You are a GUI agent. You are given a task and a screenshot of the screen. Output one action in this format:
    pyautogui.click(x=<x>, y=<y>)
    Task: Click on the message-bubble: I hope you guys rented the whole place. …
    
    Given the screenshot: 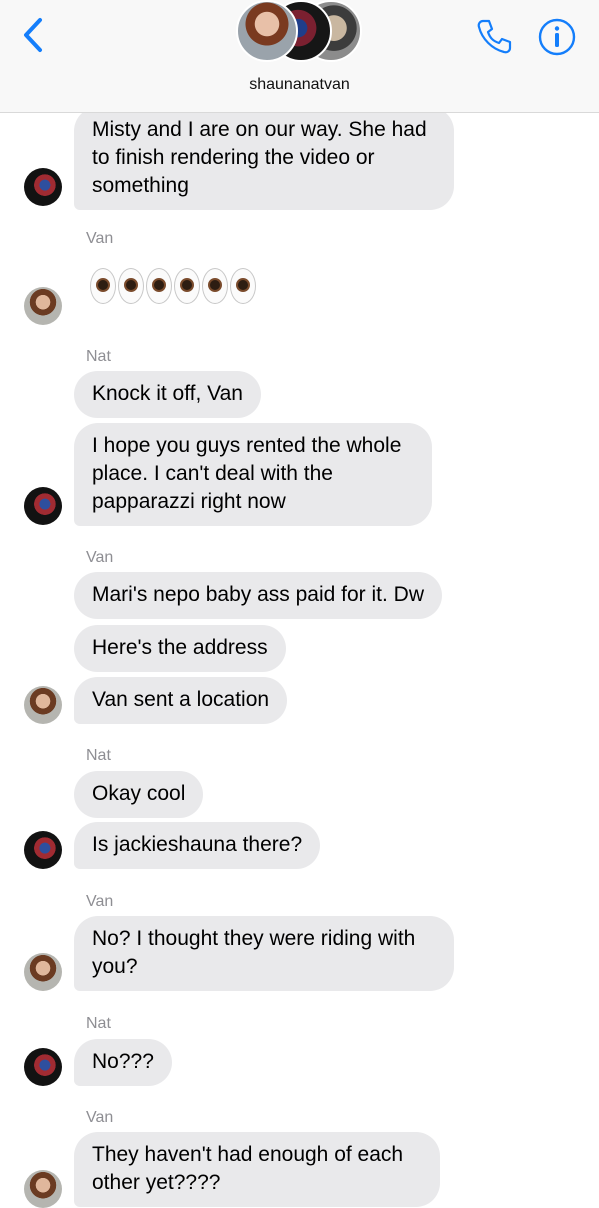 What is the action you would take?
    pyautogui.click(x=253, y=474)
    